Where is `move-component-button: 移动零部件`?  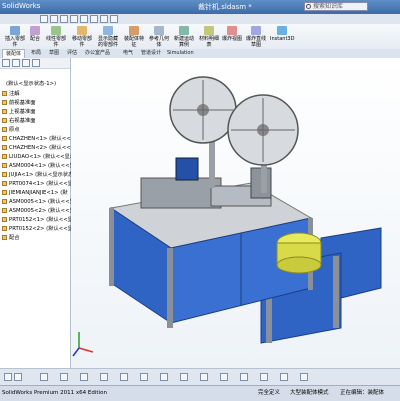 move-component-button: 移动零部件 is located at coordinates (82, 37).